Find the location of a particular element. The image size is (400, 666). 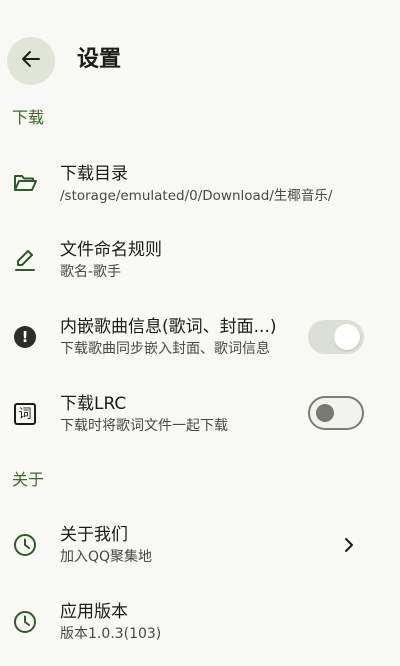

setting-about-us: 关于我们 加入QQ聚集地 is located at coordinates (200, 545).